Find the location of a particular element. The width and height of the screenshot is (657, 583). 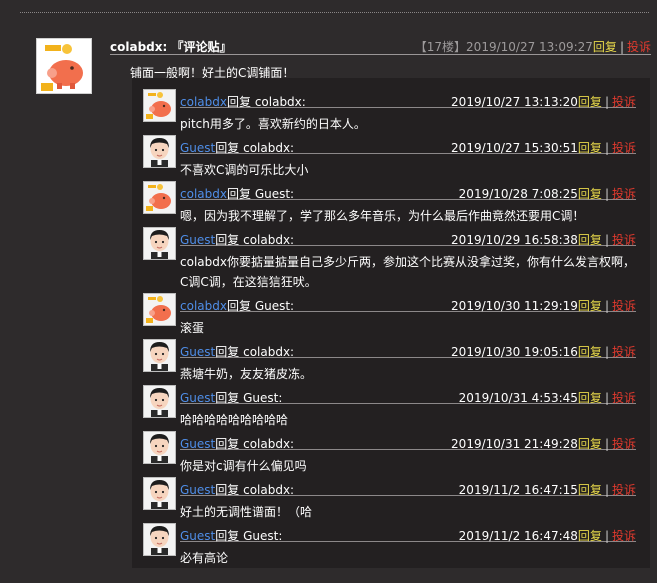

reply-meta: 2019/10/31 4:53:45回复 | 投诉 is located at coordinates (547, 397).